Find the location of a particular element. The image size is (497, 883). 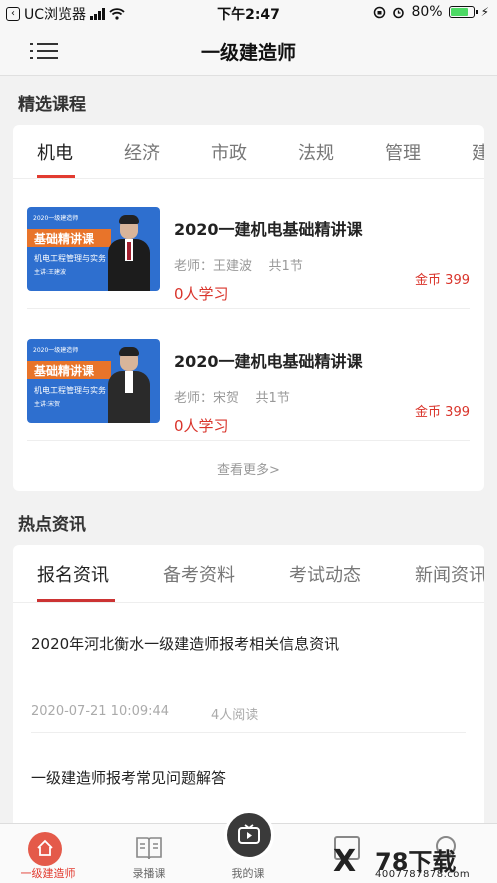

thumb-lecturer: 主讲:王建波 is located at coordinates (50, 272).